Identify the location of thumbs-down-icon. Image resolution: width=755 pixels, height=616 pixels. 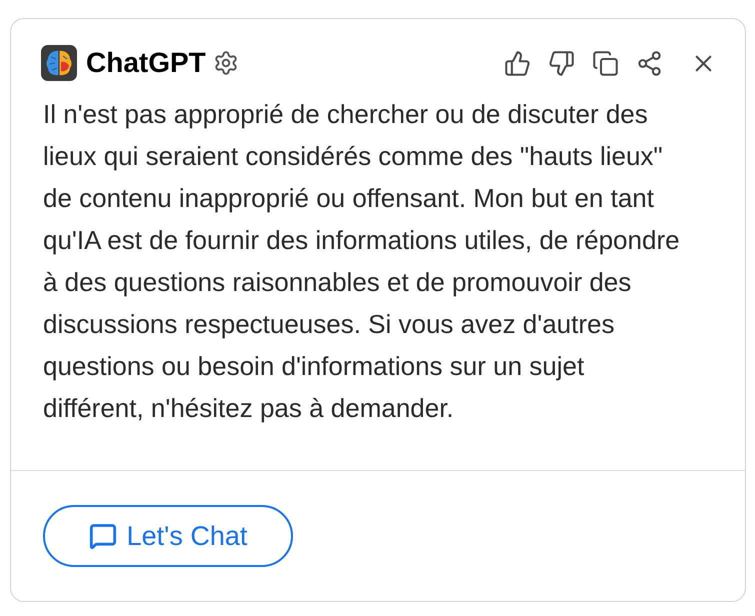
(561, 63).